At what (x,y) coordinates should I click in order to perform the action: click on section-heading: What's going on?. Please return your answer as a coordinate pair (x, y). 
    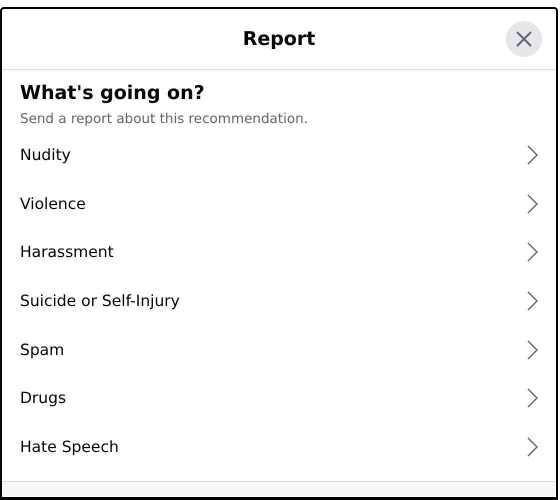
    Looking at the image, I should click on (113, 93).